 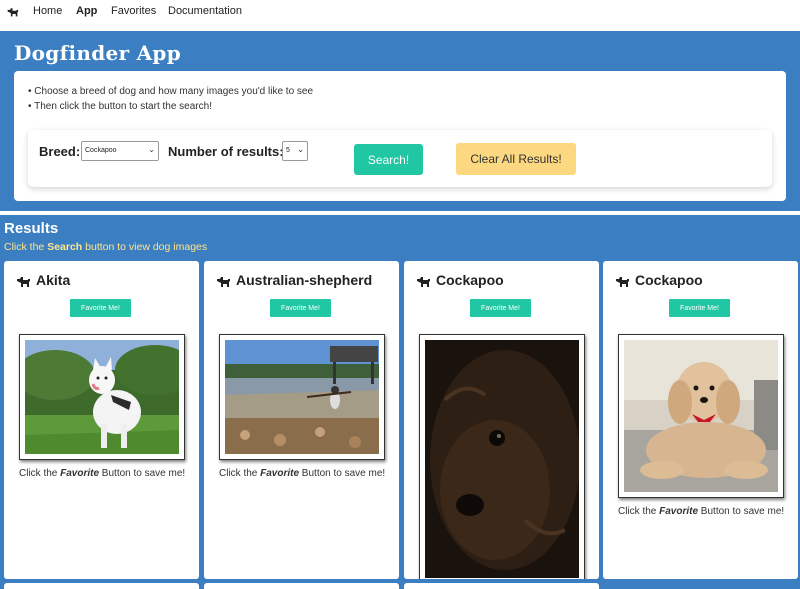 I want to click on clear-results-button: Clear All Results!, so click(x=516, y=159).